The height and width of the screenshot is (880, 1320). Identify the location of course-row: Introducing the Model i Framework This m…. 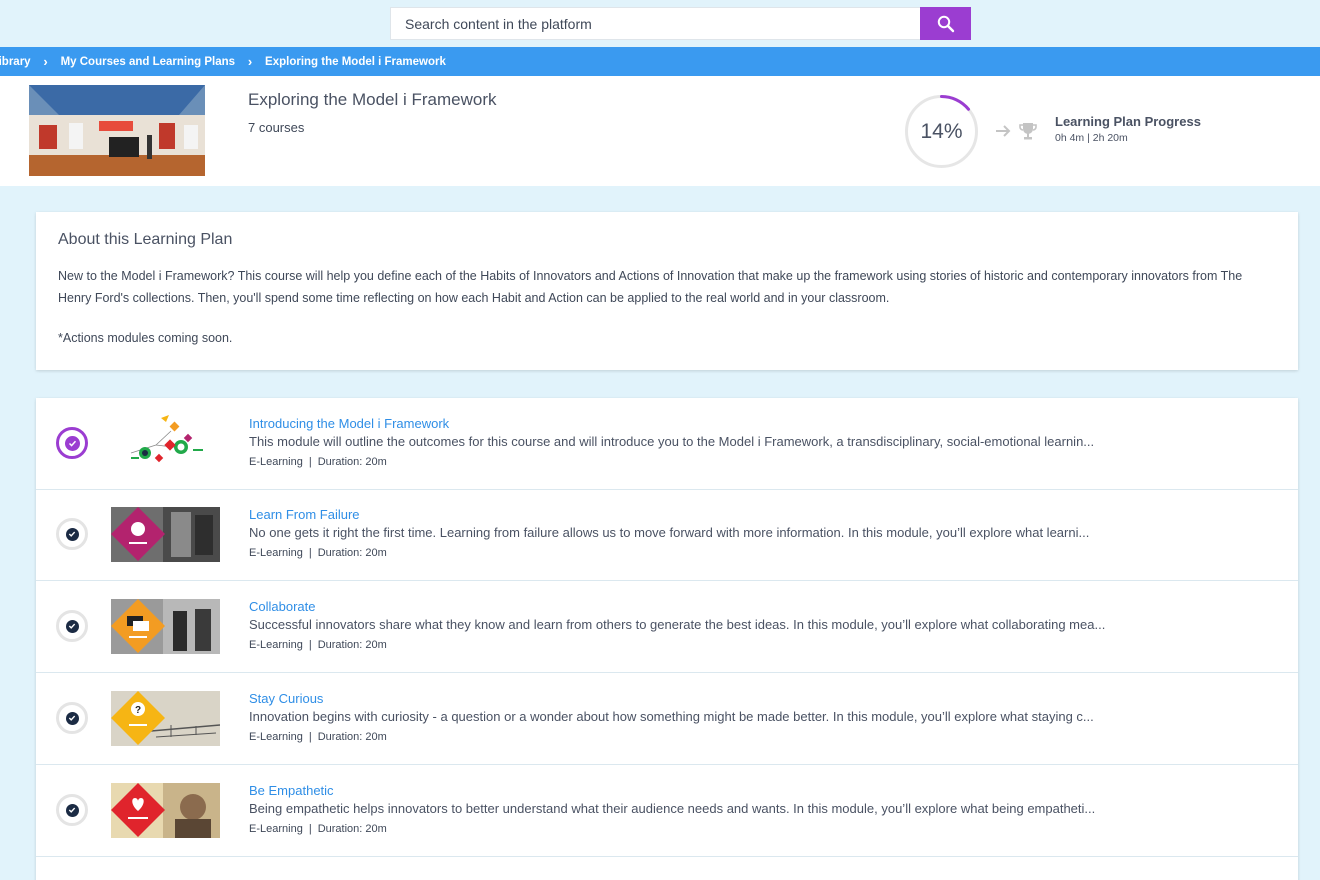
(667, 444).